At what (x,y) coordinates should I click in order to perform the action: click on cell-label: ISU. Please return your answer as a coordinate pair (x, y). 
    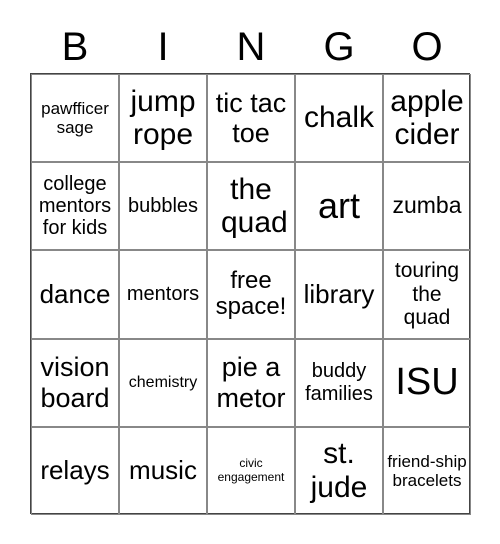
    Looking at the image, I should click on (427, 382).